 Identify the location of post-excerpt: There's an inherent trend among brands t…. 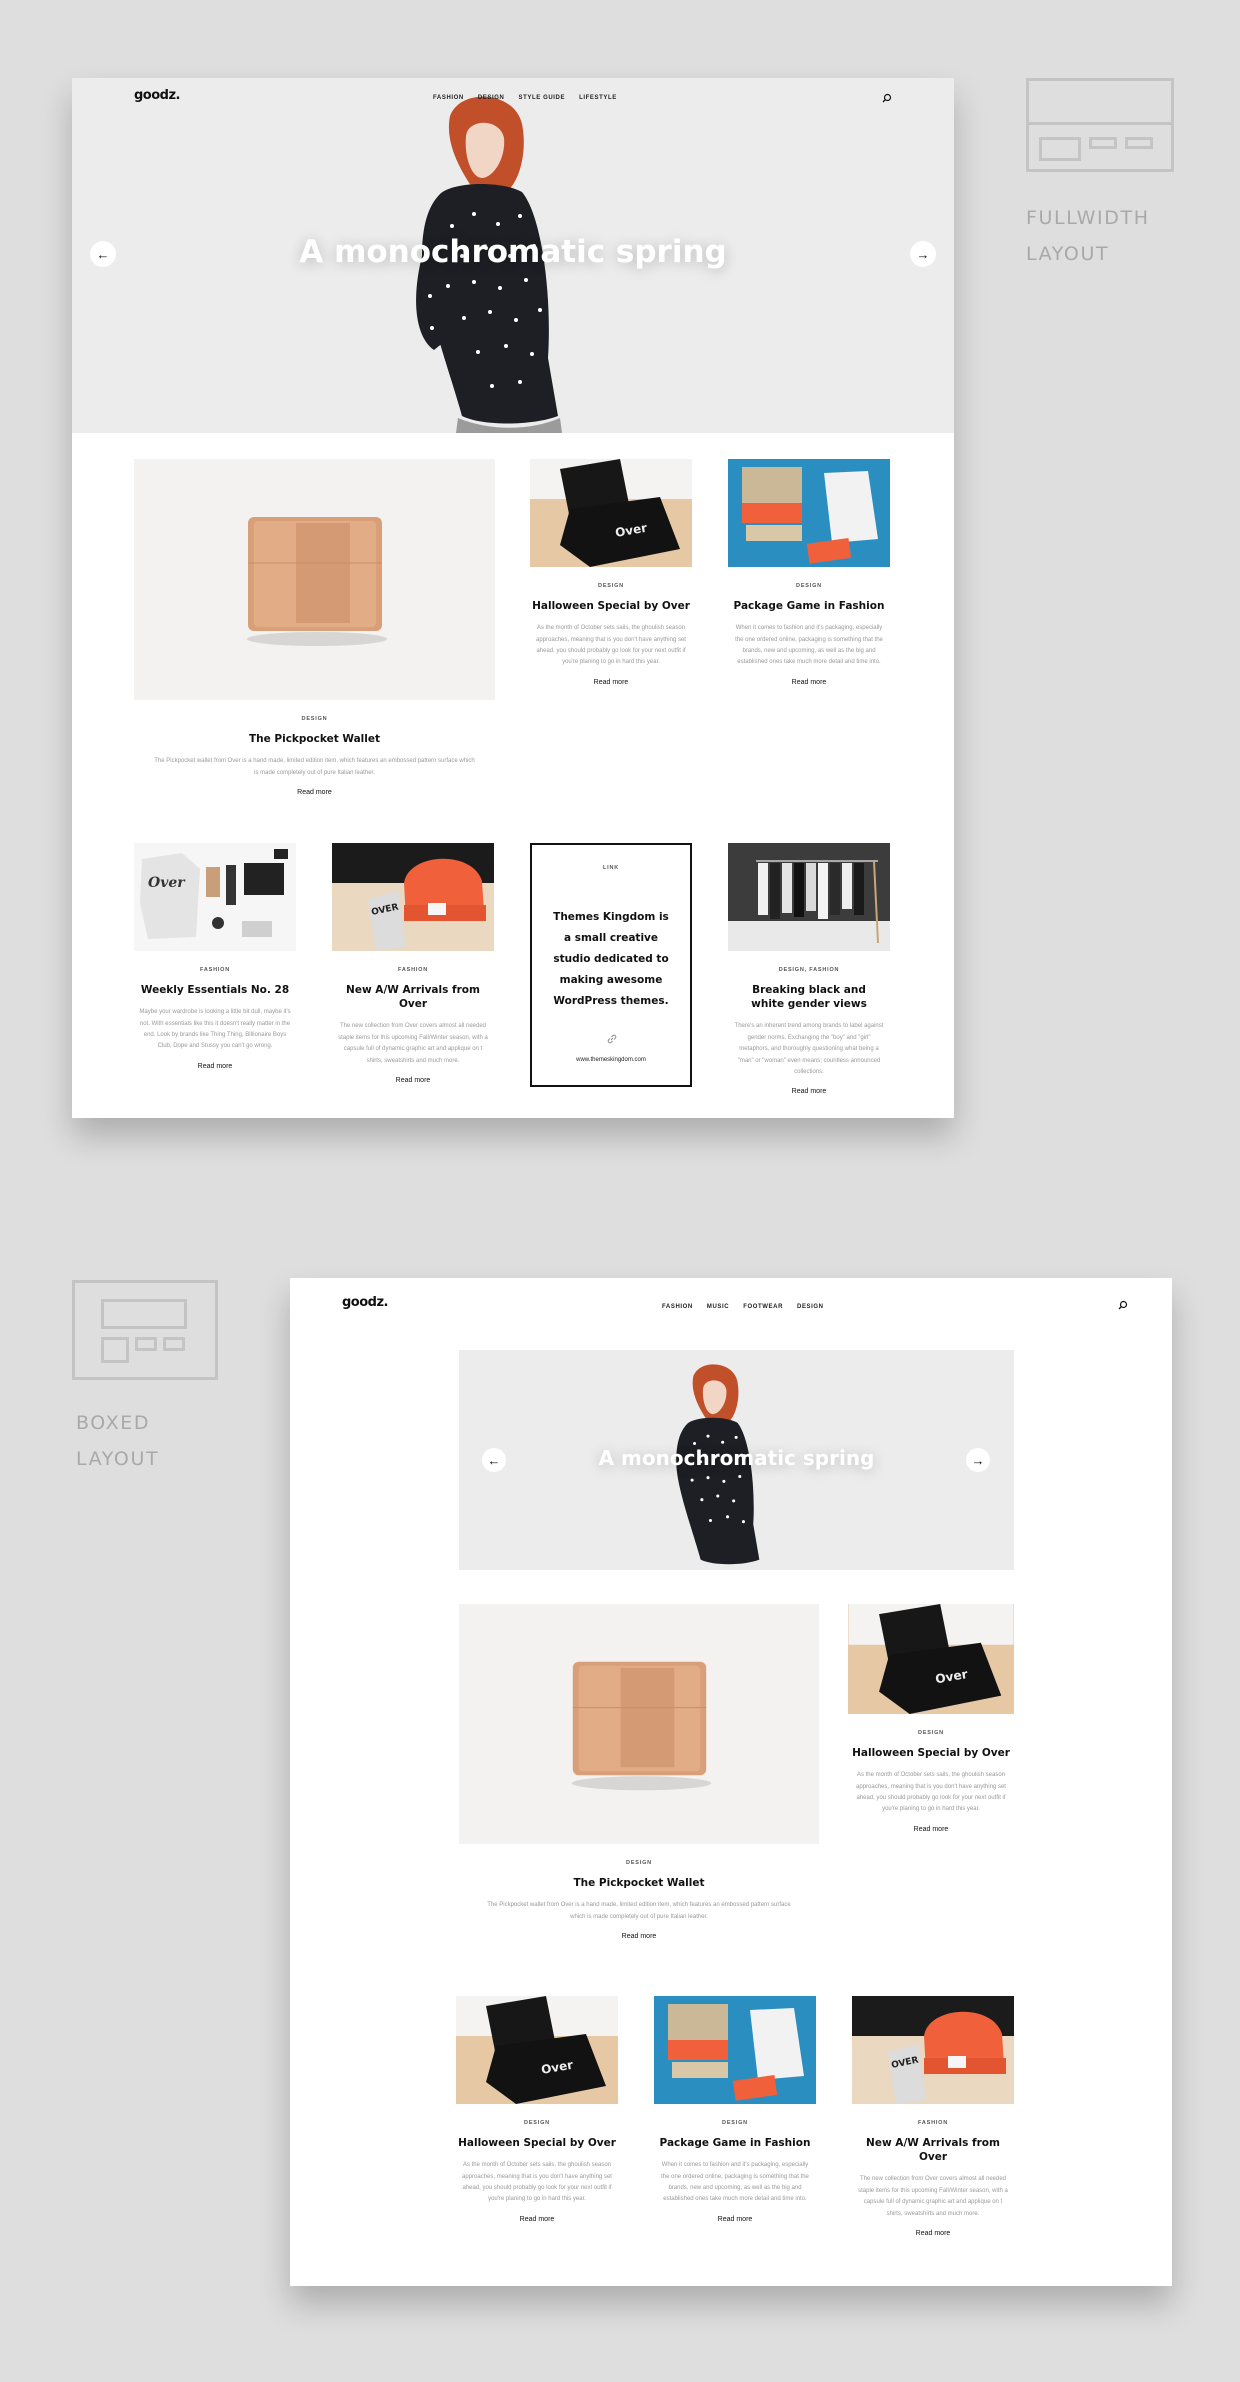
(809, 1049).